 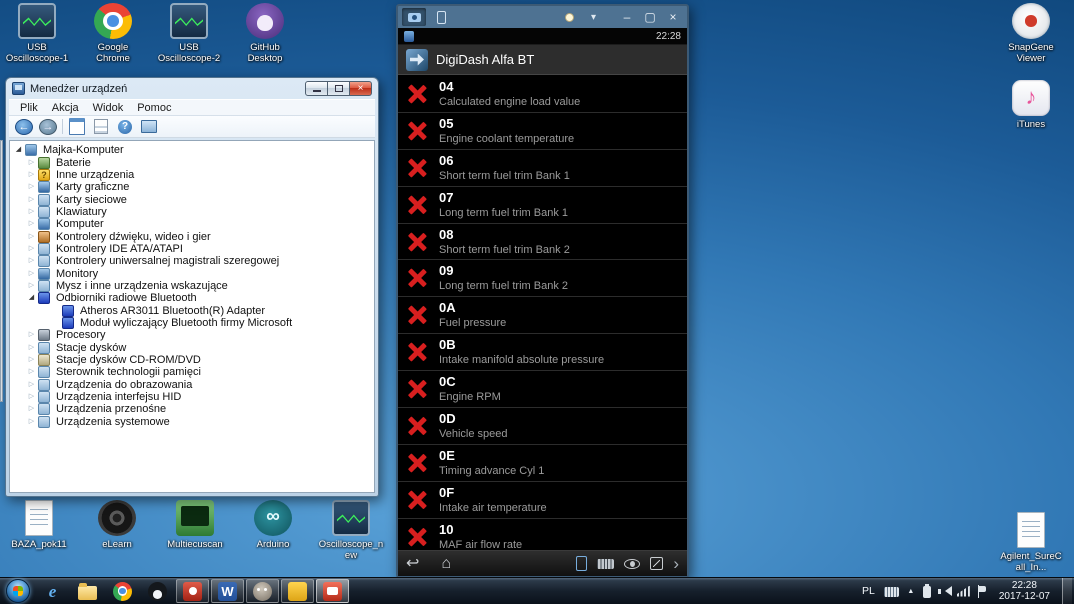 What do you see at coordinates (39, 530) in the screenshot?
I see `desktop-icon: BAZA_pok11` at bounding box center [39, 530].